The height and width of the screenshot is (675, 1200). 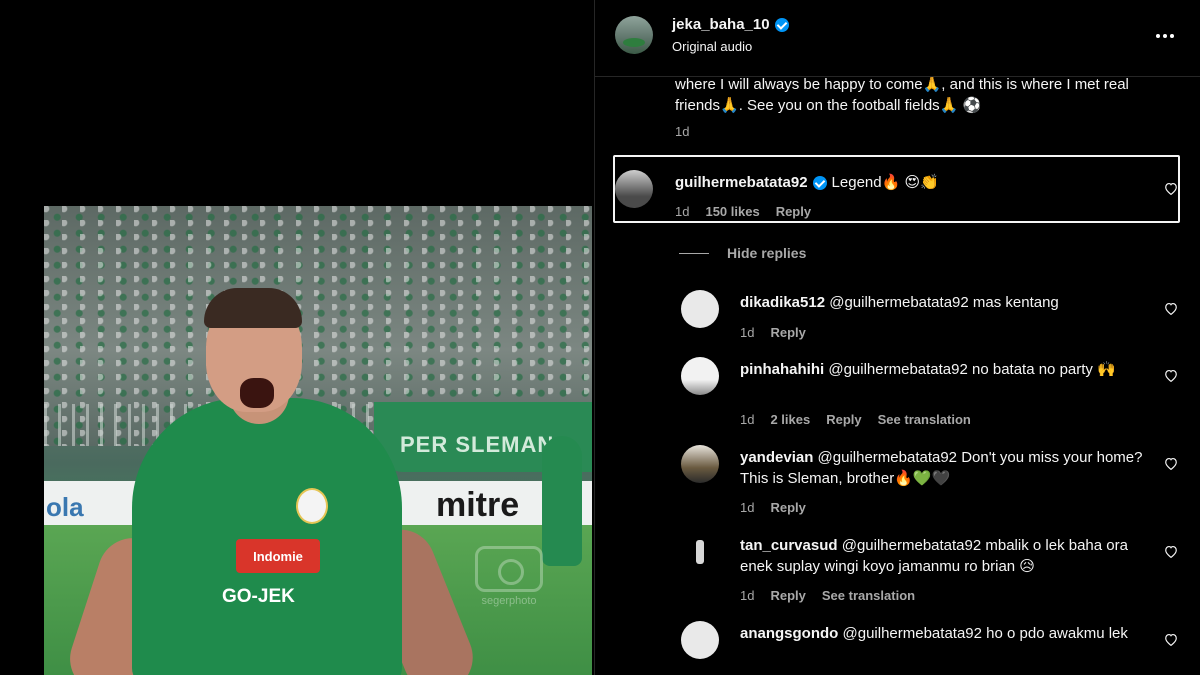 What do you see at coordinates (944, 302) in the screenshot?
I see `comment-text: @guilhermebatata92 mas kentang` at bounding box center [944, 302].